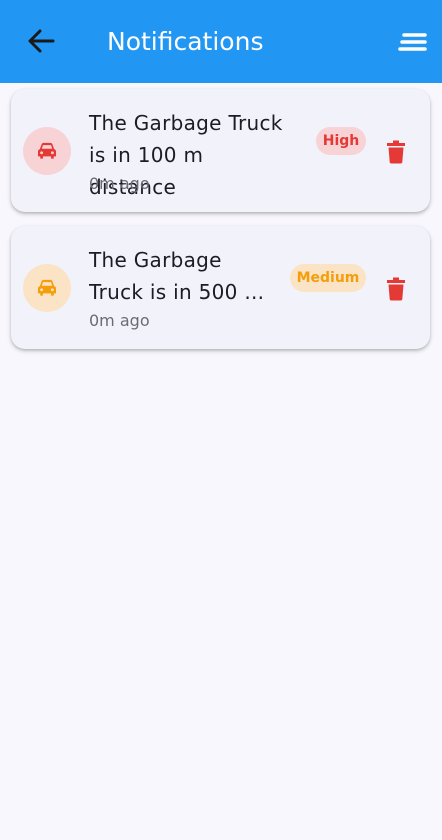  I want to click on priority-badge: Medium, so click(328, 278).